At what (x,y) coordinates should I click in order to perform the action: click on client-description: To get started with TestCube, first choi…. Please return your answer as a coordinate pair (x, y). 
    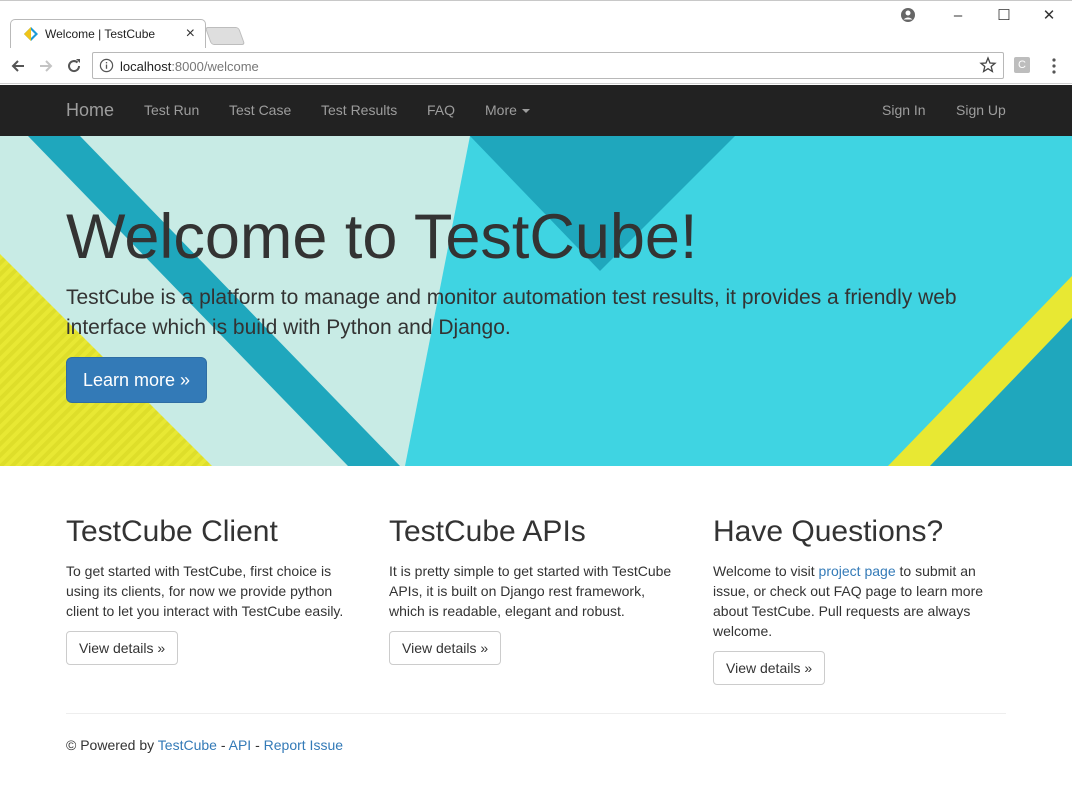
    Looking at the image, I should click on (205, 591).